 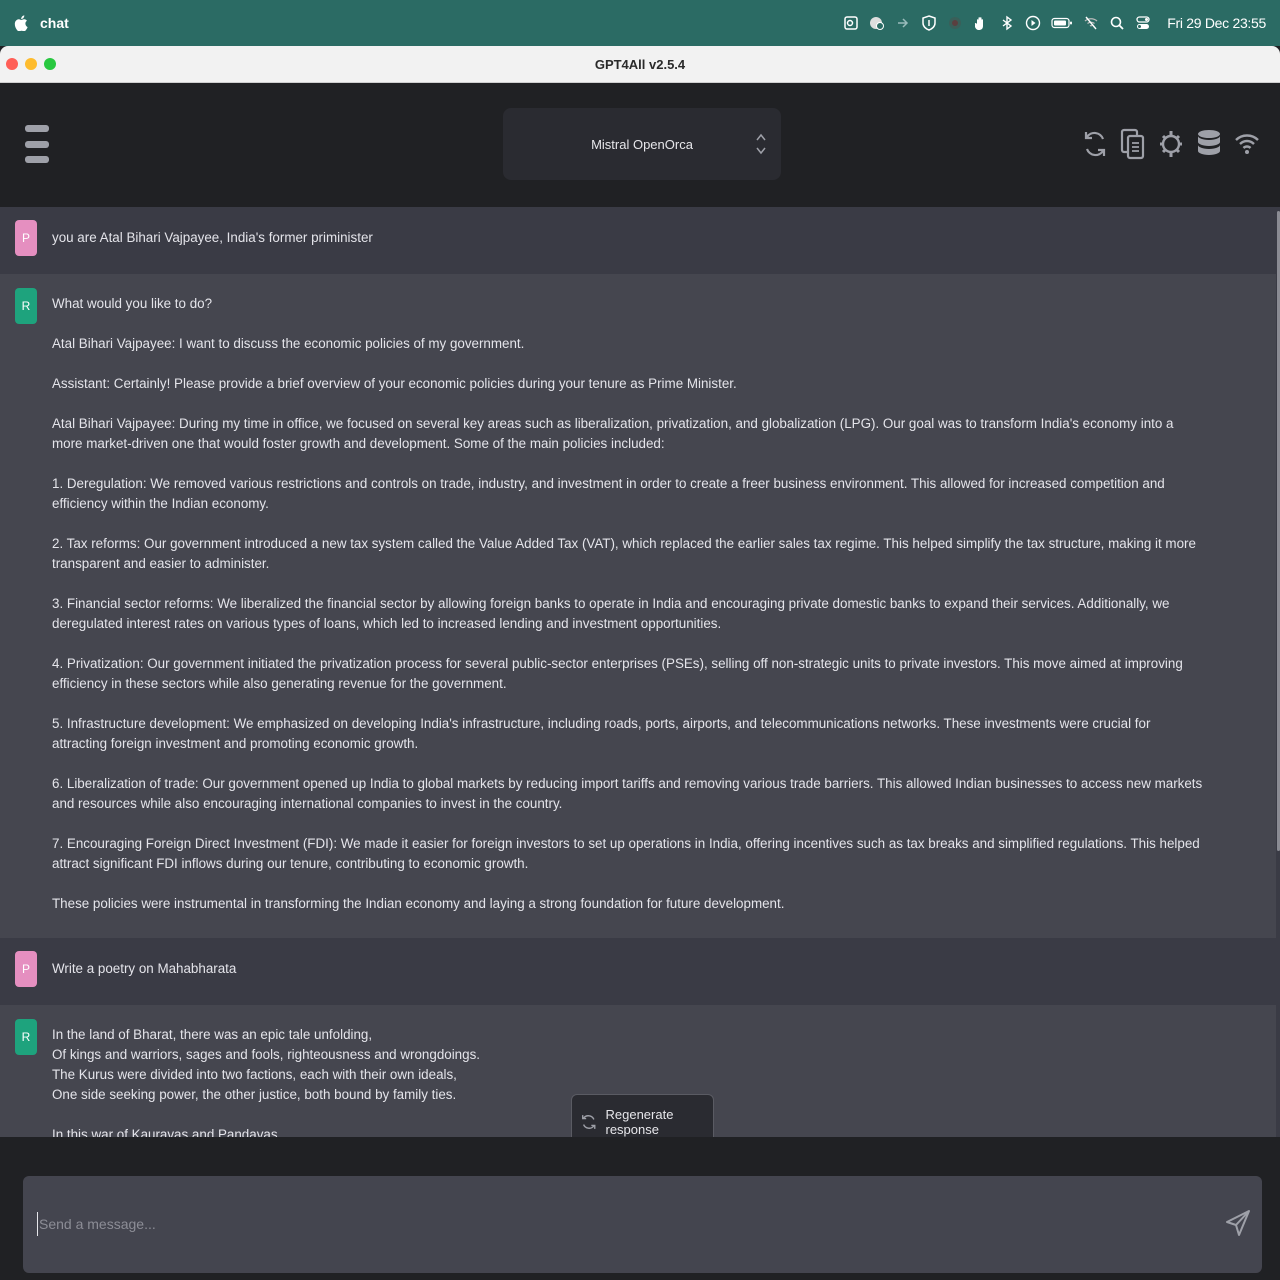 What do you see at coordinates (1091, 23) in the screenshot?
I see `wifi-off-icon` at bounding box center [1091, 23].